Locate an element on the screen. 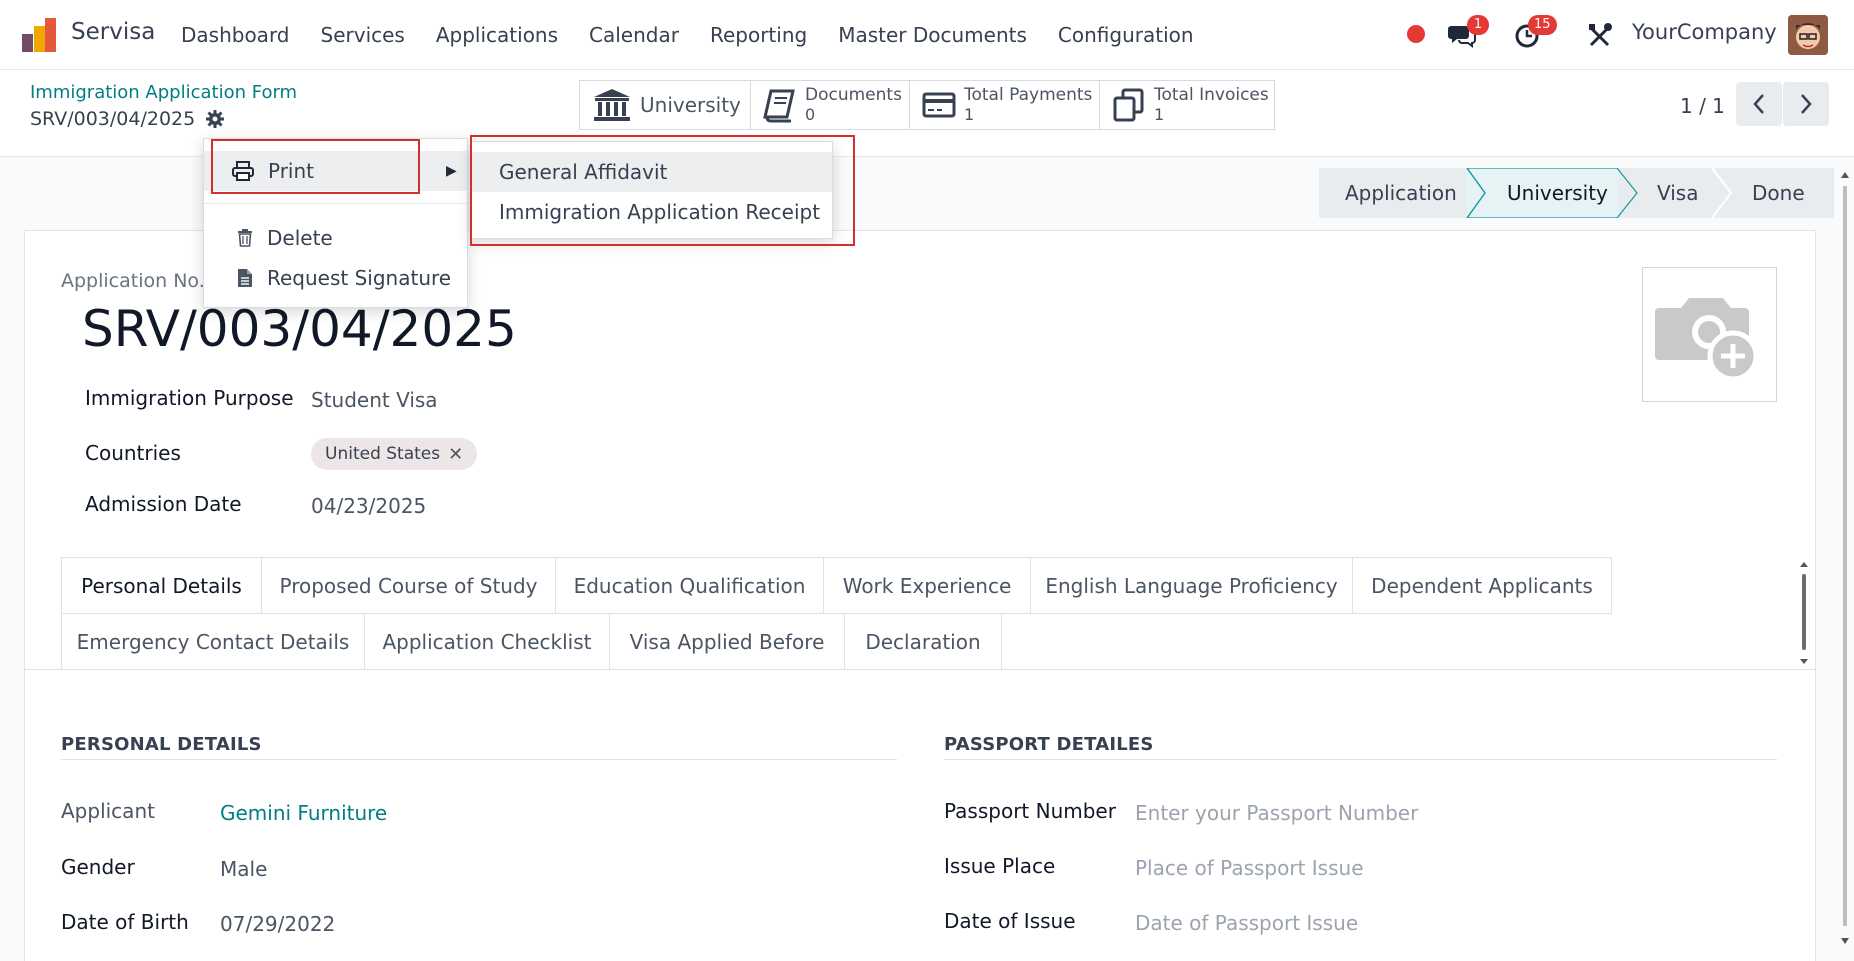  personal-details-divider is located at coordinates (479, 759).